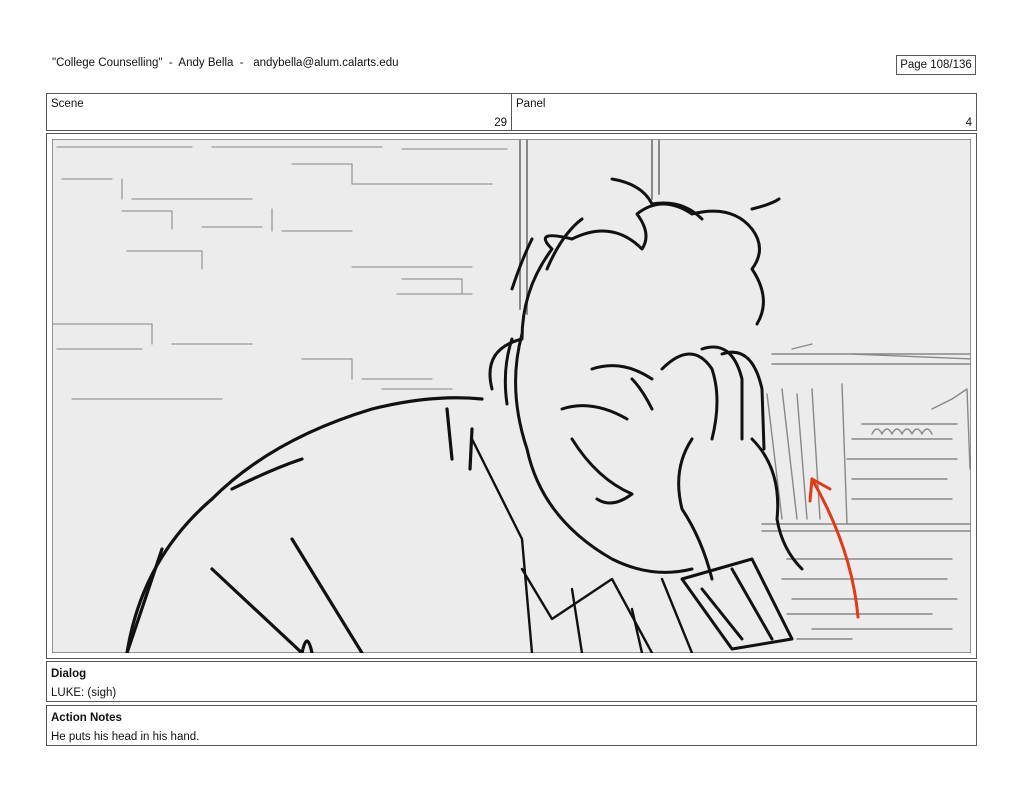  Describe the element at coordinates (86, 718) in the screenshot. I see `action-notes-label: Action Notes` at that location.